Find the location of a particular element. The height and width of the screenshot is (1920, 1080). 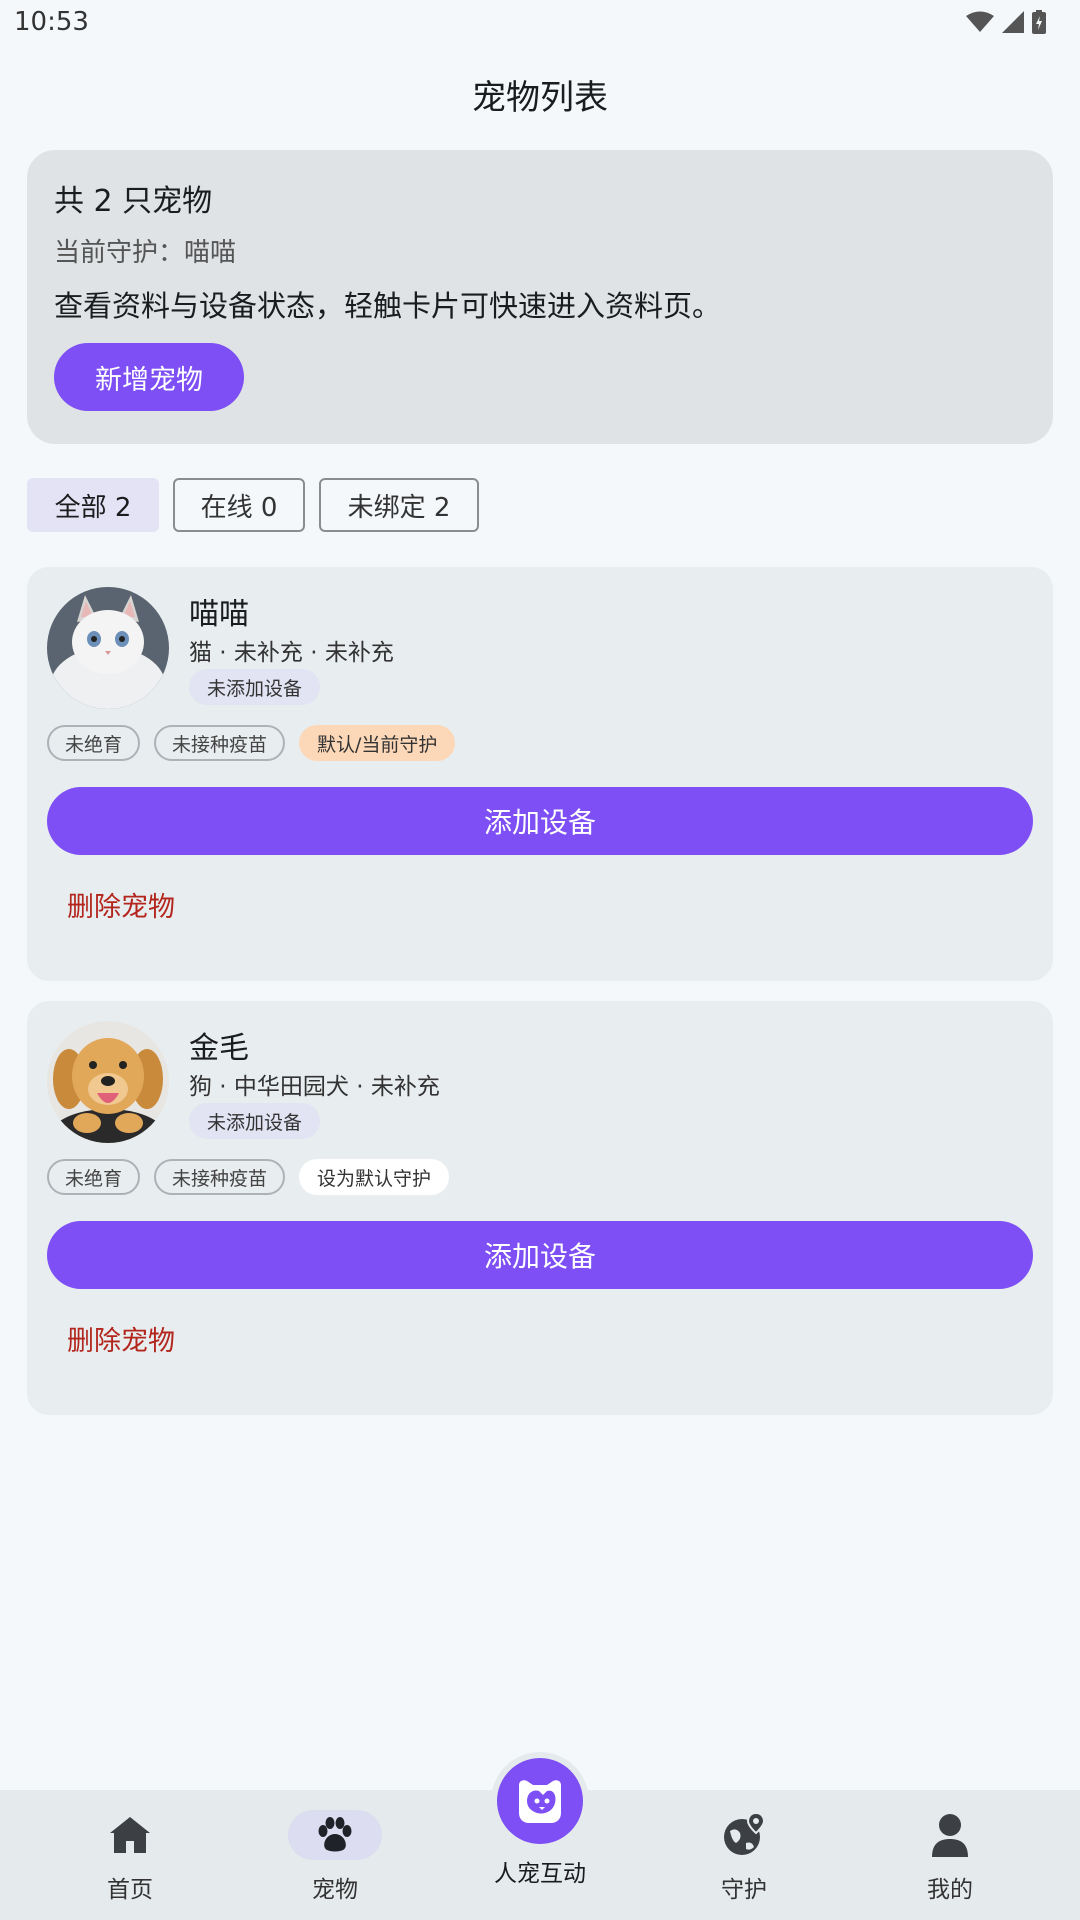

pet-avatar-cat is located at coordinates (108, 648).